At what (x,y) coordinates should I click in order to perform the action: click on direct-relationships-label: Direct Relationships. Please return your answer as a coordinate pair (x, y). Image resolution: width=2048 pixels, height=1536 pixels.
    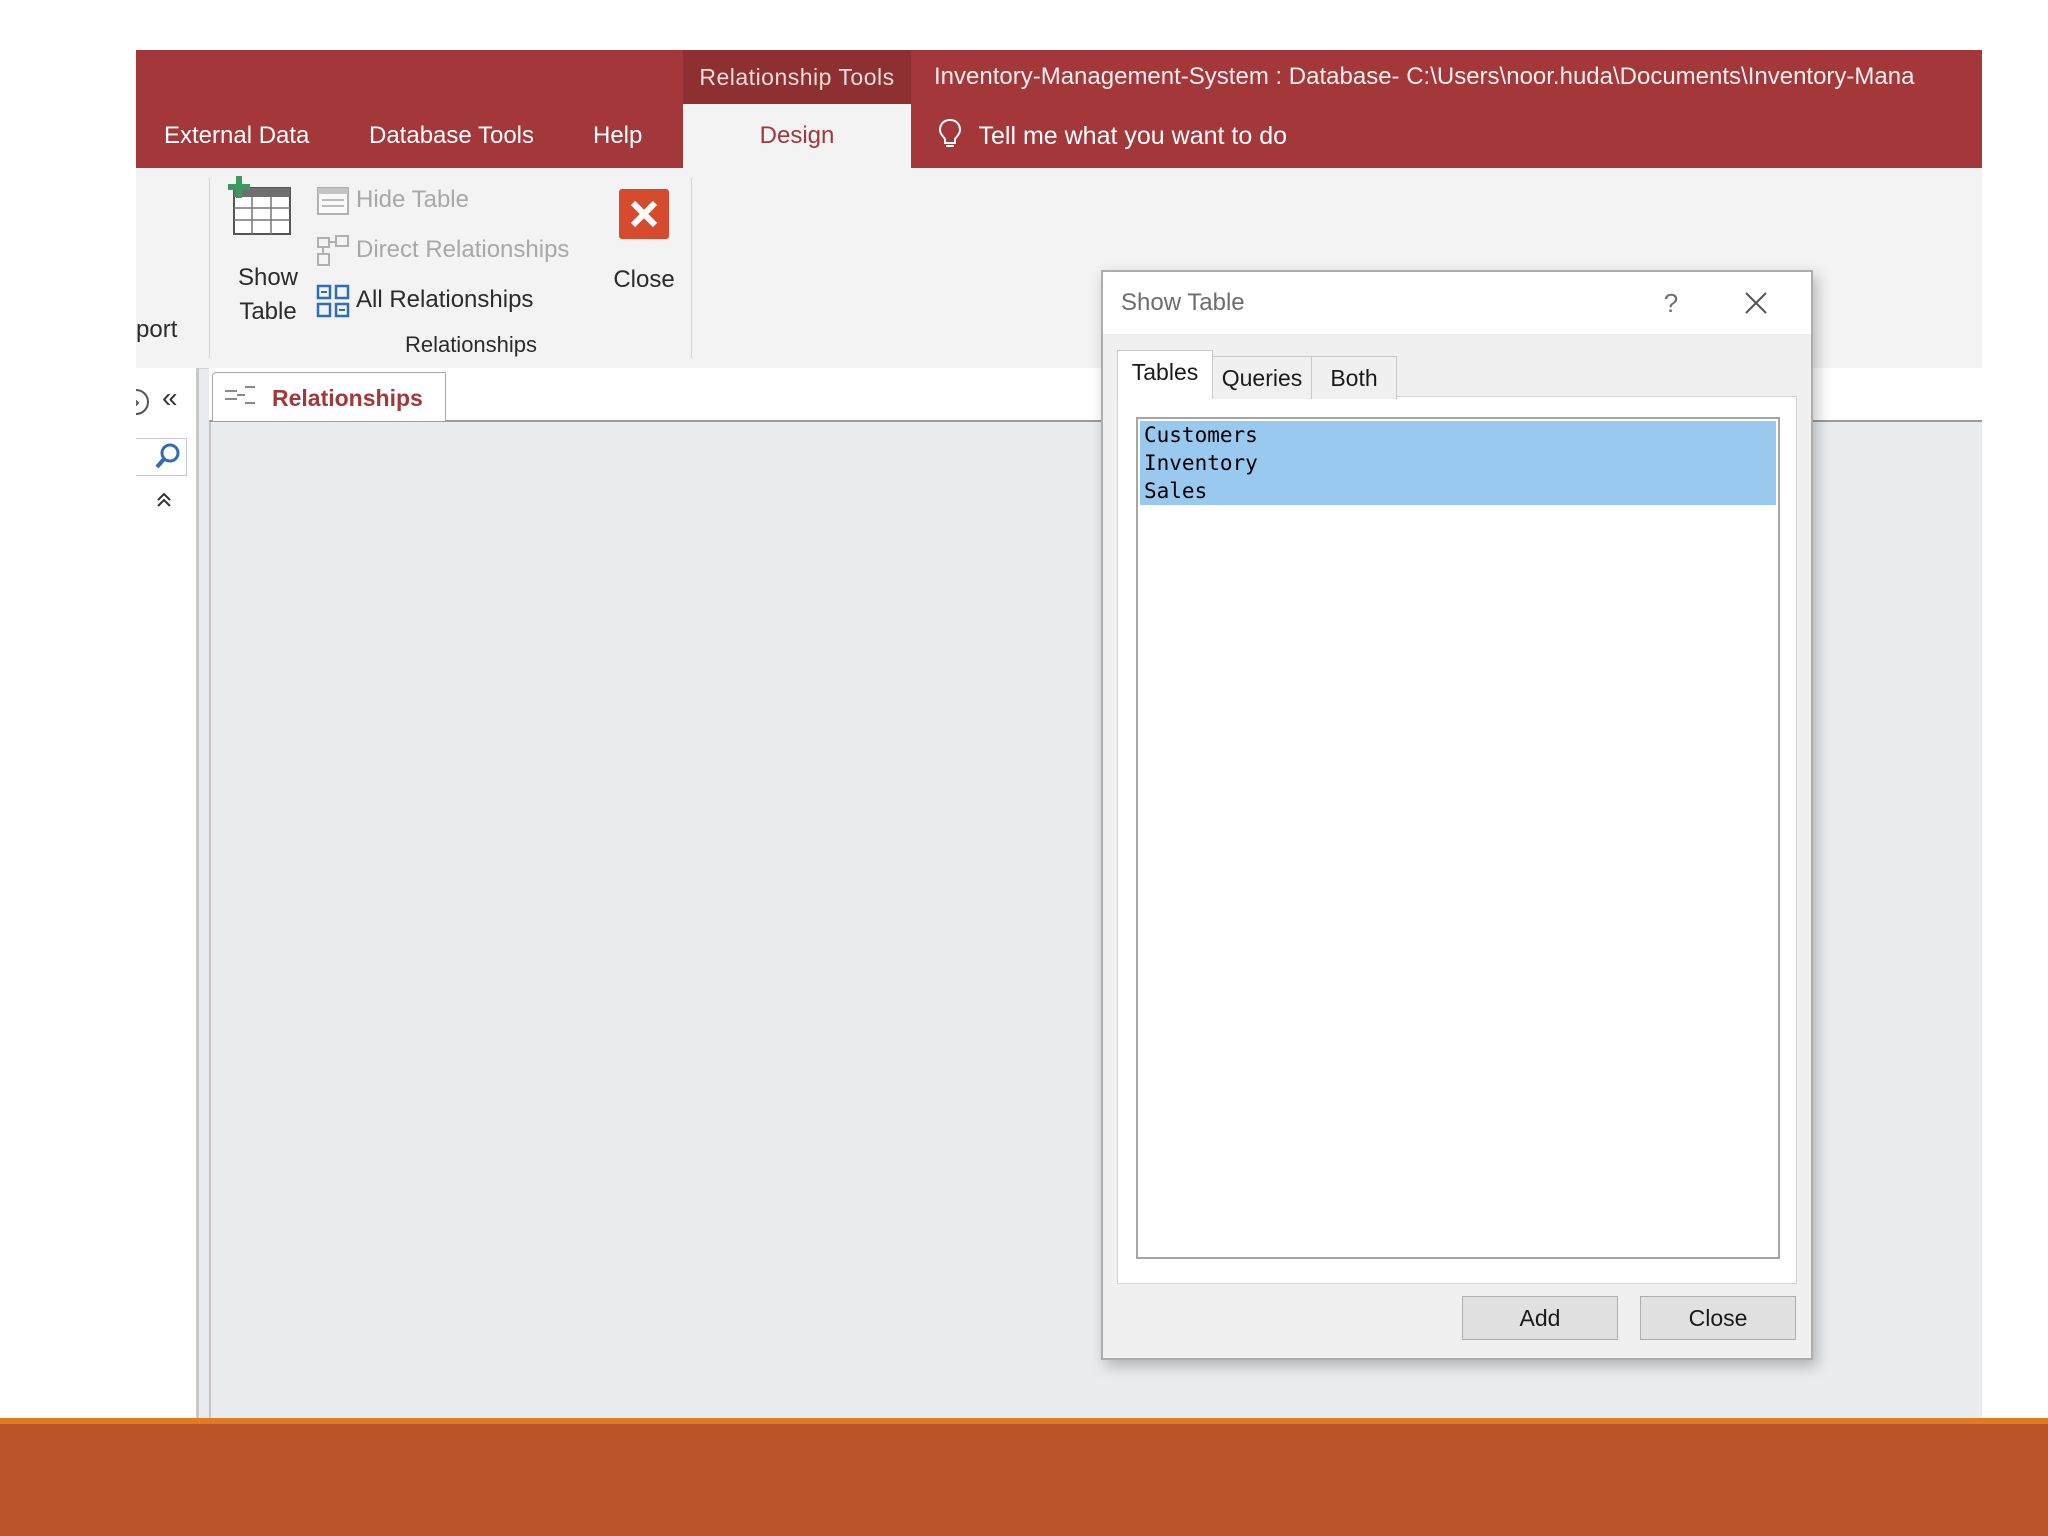
    Looking at the image, I should click on (463, 249).